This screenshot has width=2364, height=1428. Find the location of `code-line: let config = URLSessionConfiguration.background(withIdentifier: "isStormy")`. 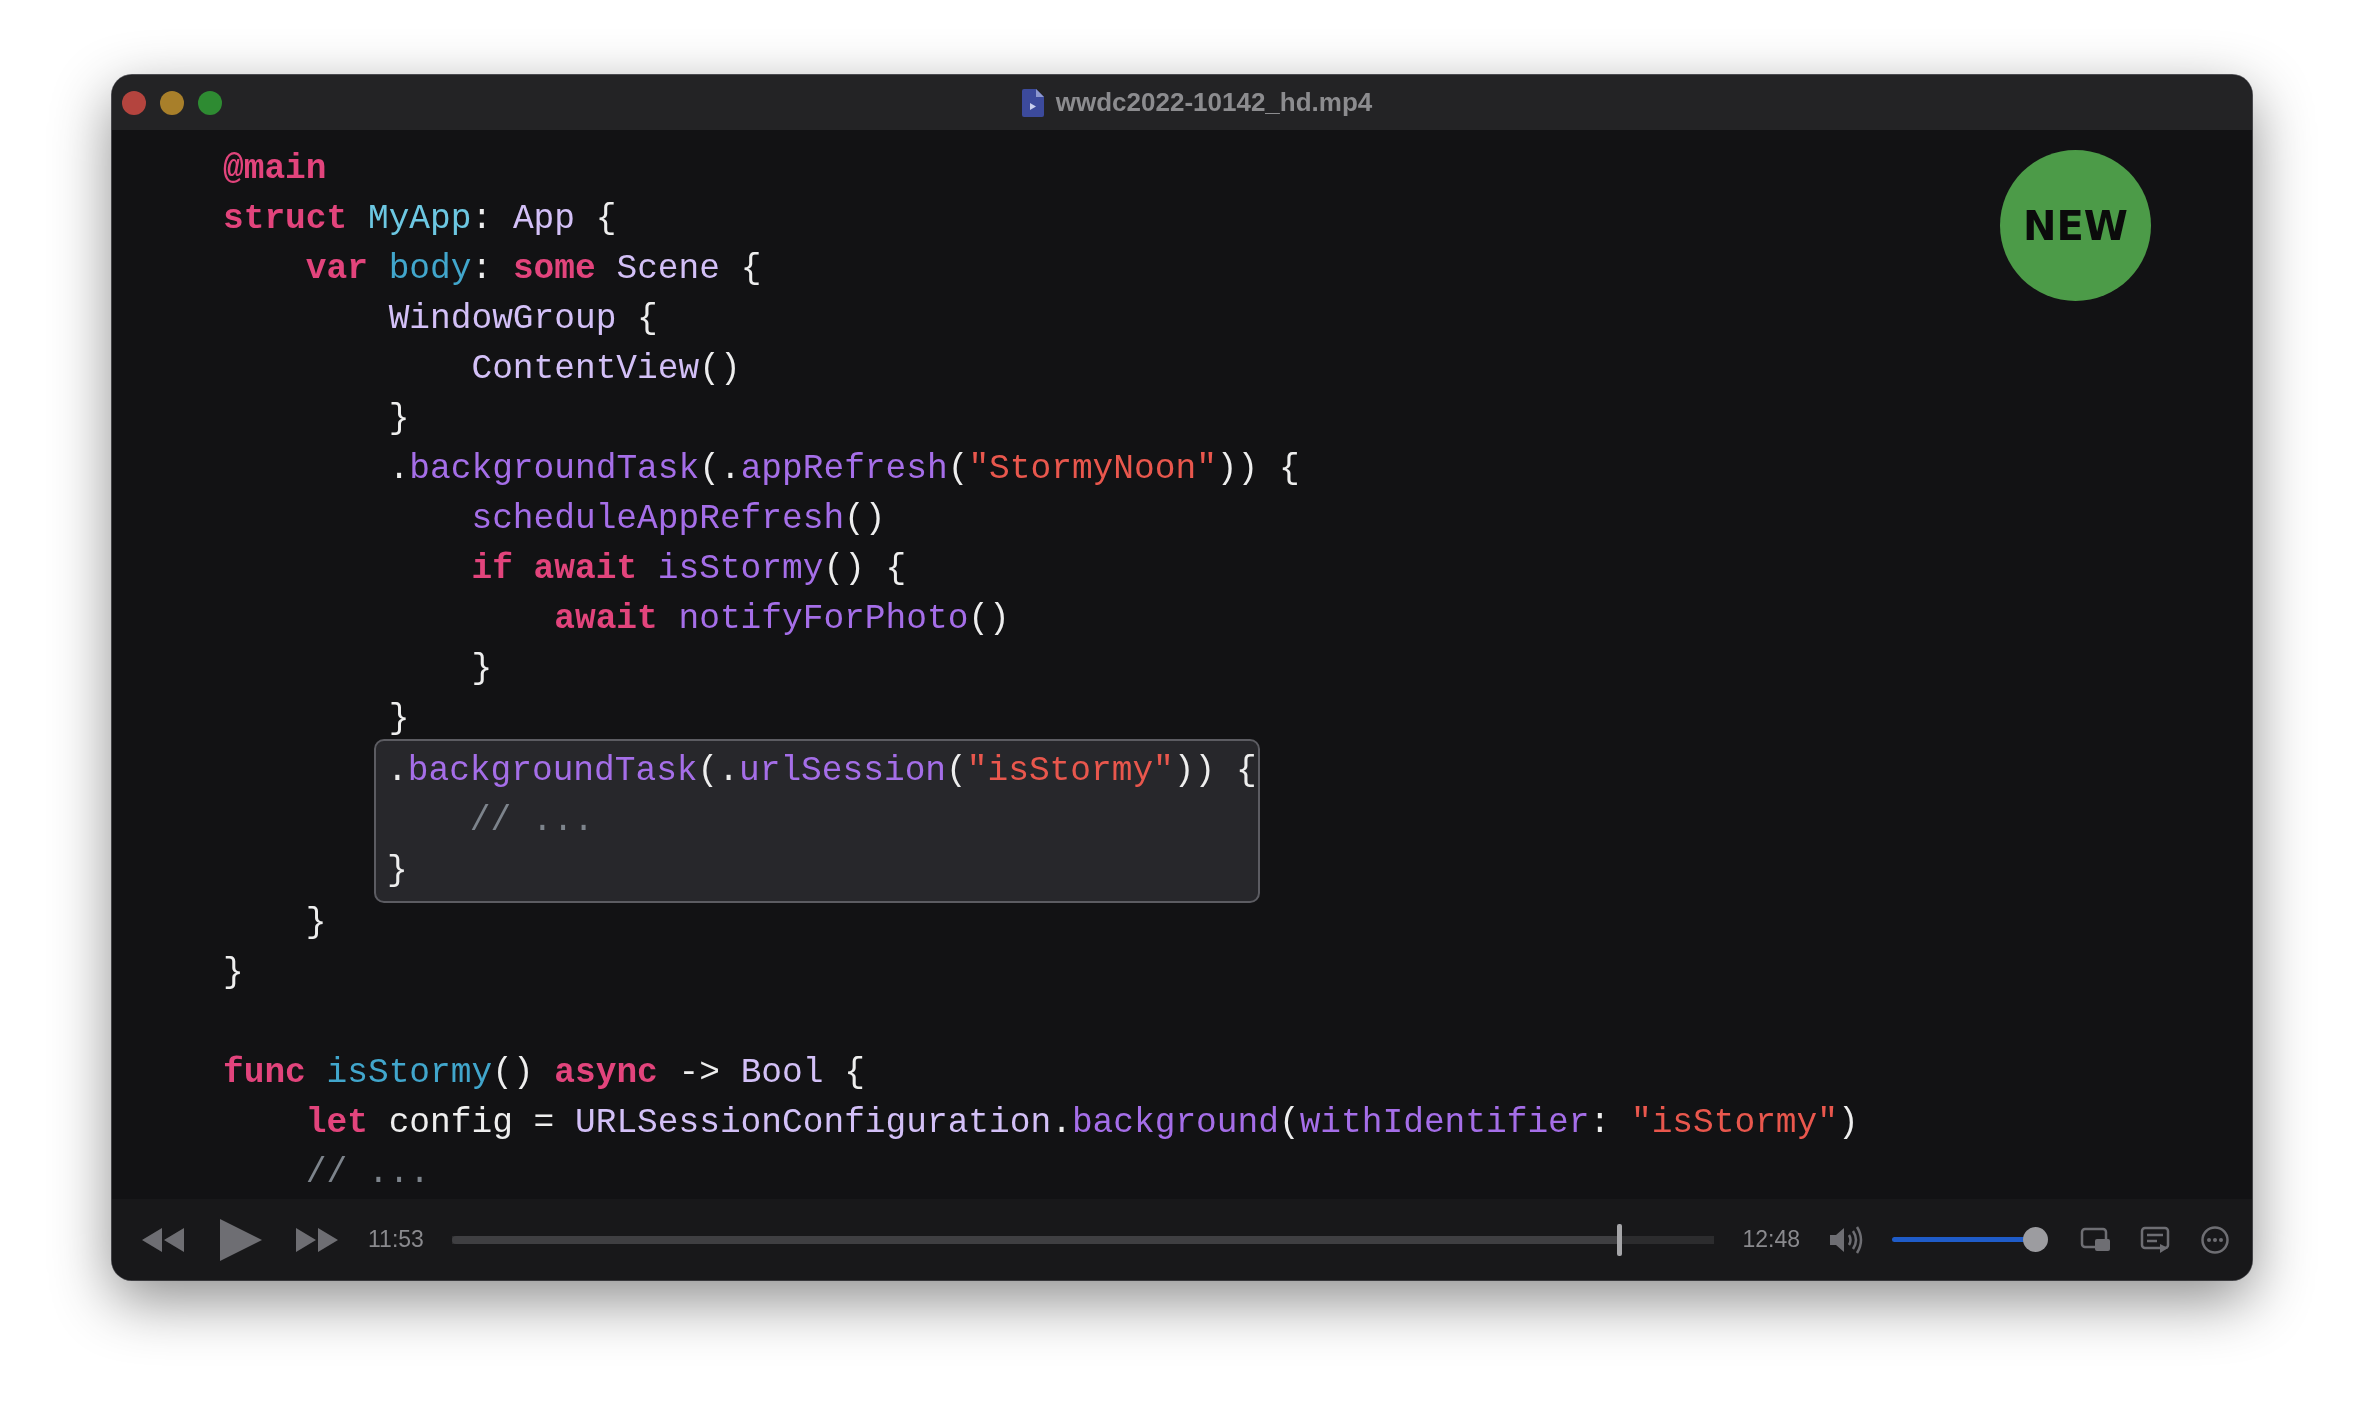

code-line: let config = URLSessionConfiguration.background(withIdentifier: "isStormy") is located at coordinates (1081, 1123).